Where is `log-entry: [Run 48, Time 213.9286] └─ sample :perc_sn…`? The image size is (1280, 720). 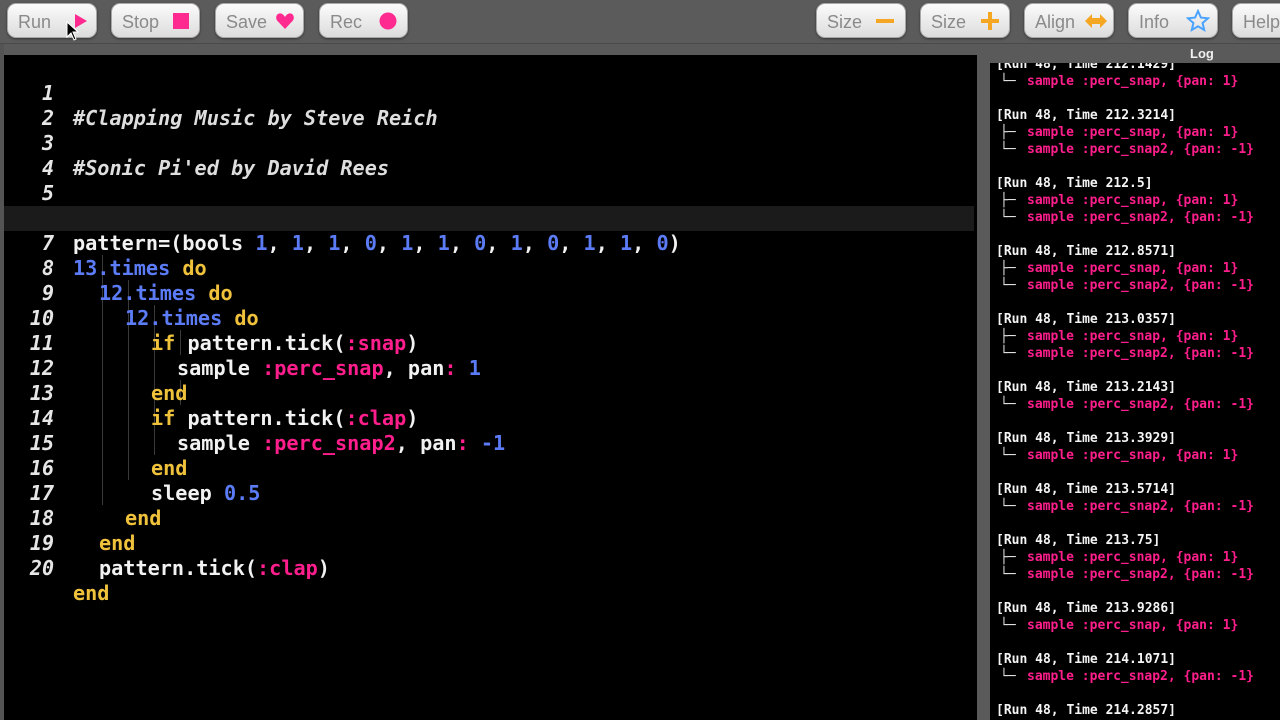 log-entry: [Run 48, Time 213.9286] └─ sample :perc_sn… is located at coordinates (1138, 617).